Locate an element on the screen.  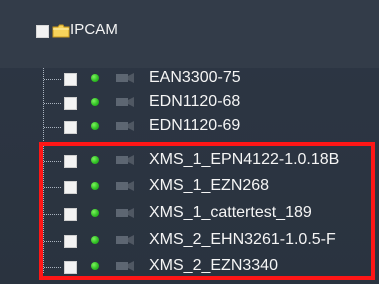
camera-label: XMS_2_EZN3340 is located at coordinates (213, 265).